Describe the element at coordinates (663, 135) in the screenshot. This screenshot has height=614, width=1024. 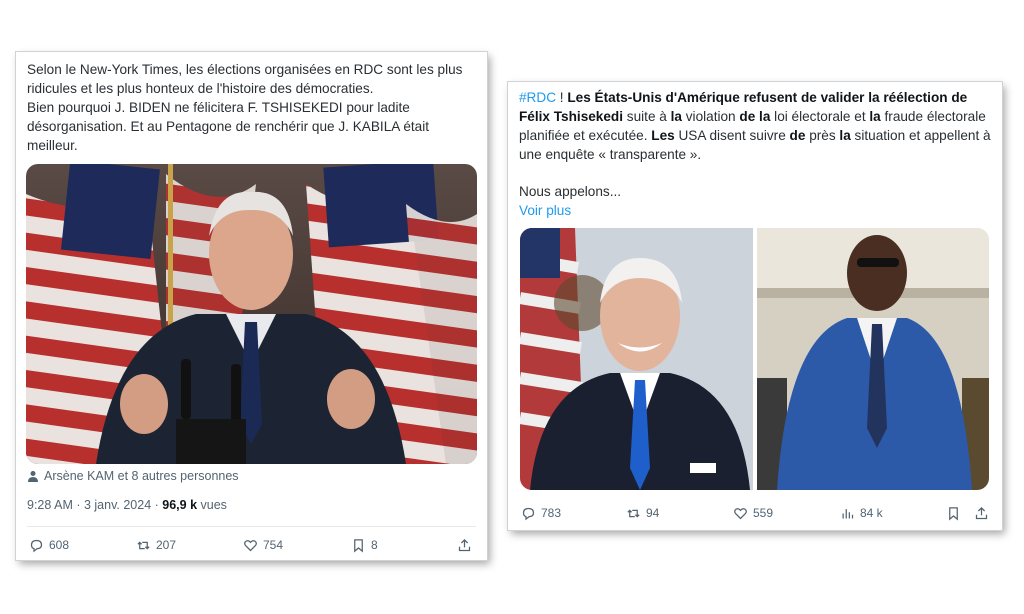
I see `text-bold: Les` at that location.